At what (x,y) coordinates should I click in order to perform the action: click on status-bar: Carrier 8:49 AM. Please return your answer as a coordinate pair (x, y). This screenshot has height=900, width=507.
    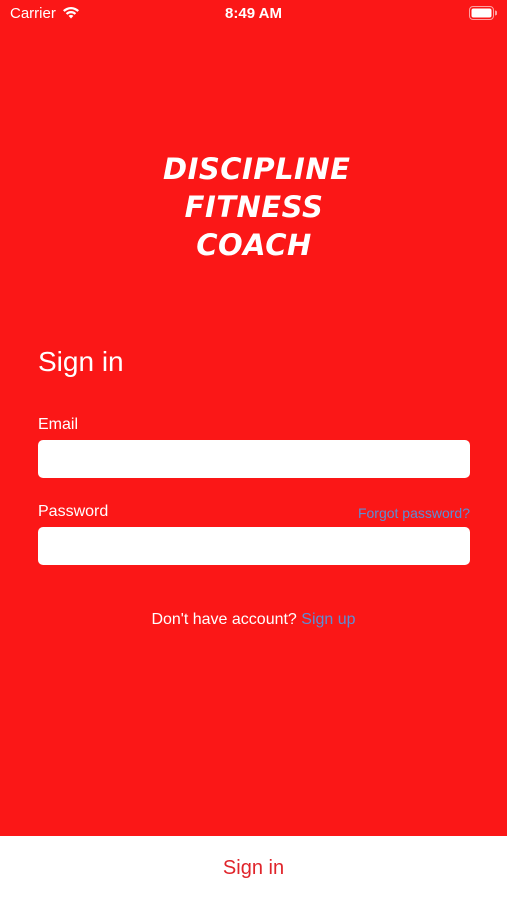
    Looking at the image, I should click on (253, 14).